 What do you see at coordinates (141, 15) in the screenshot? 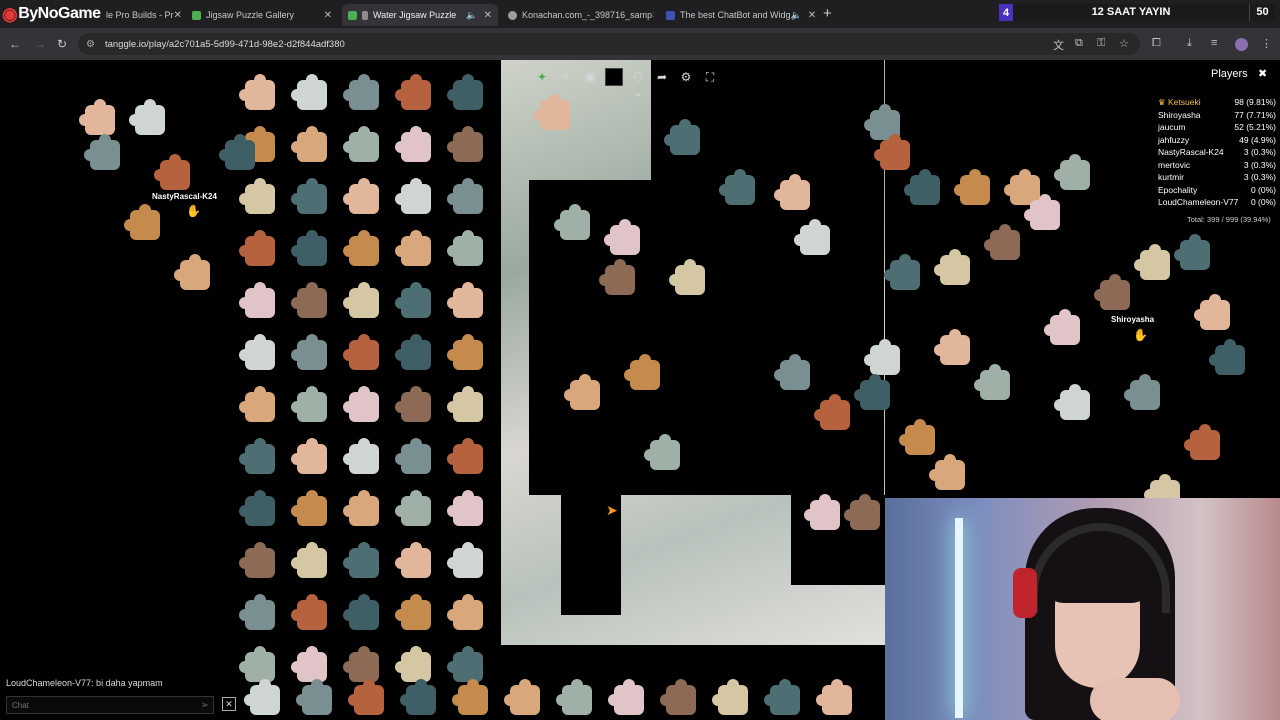
I see `tab-builds: le Pro Builds - Pr ✕` at bounding box center [141, 15].